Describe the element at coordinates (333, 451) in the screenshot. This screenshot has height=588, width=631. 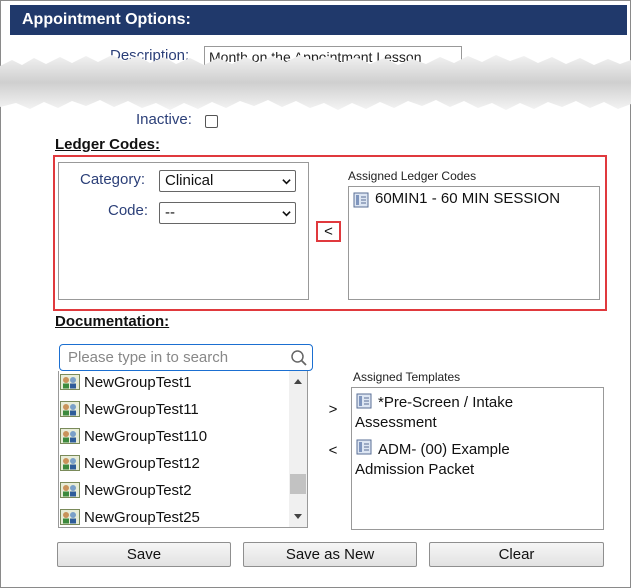
I see `remove-template-button: <` at that location.